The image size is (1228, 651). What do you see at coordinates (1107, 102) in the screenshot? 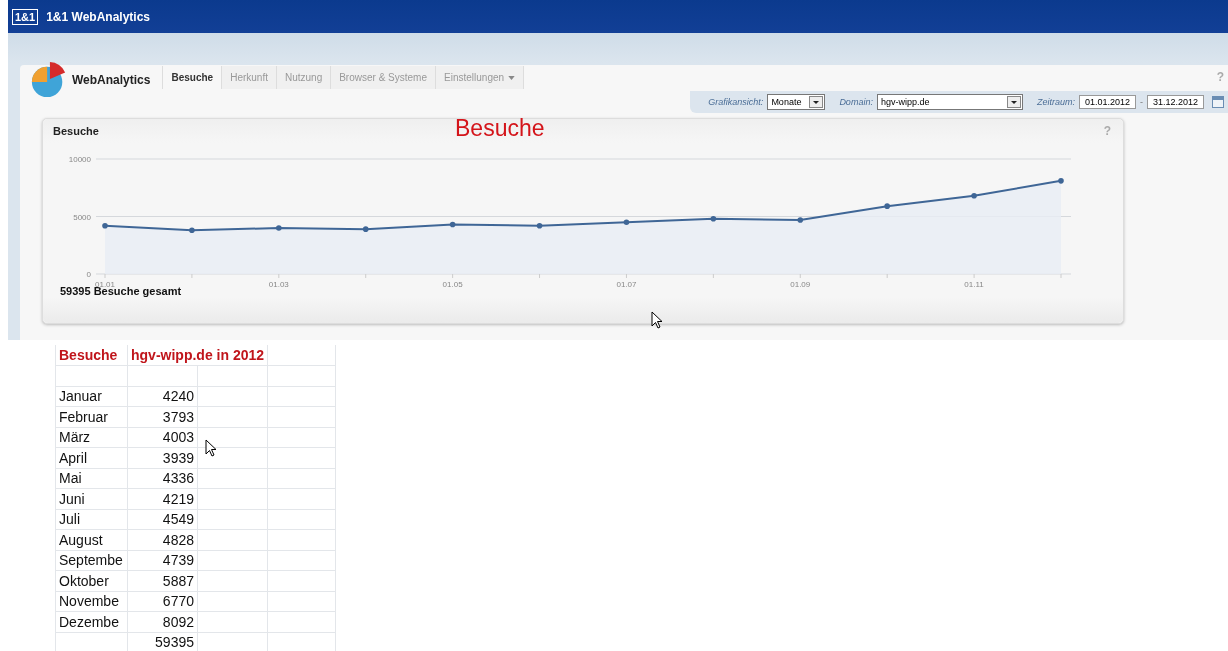
I see `date-field: 01.01.2012` at bounding box center [1107, 102].